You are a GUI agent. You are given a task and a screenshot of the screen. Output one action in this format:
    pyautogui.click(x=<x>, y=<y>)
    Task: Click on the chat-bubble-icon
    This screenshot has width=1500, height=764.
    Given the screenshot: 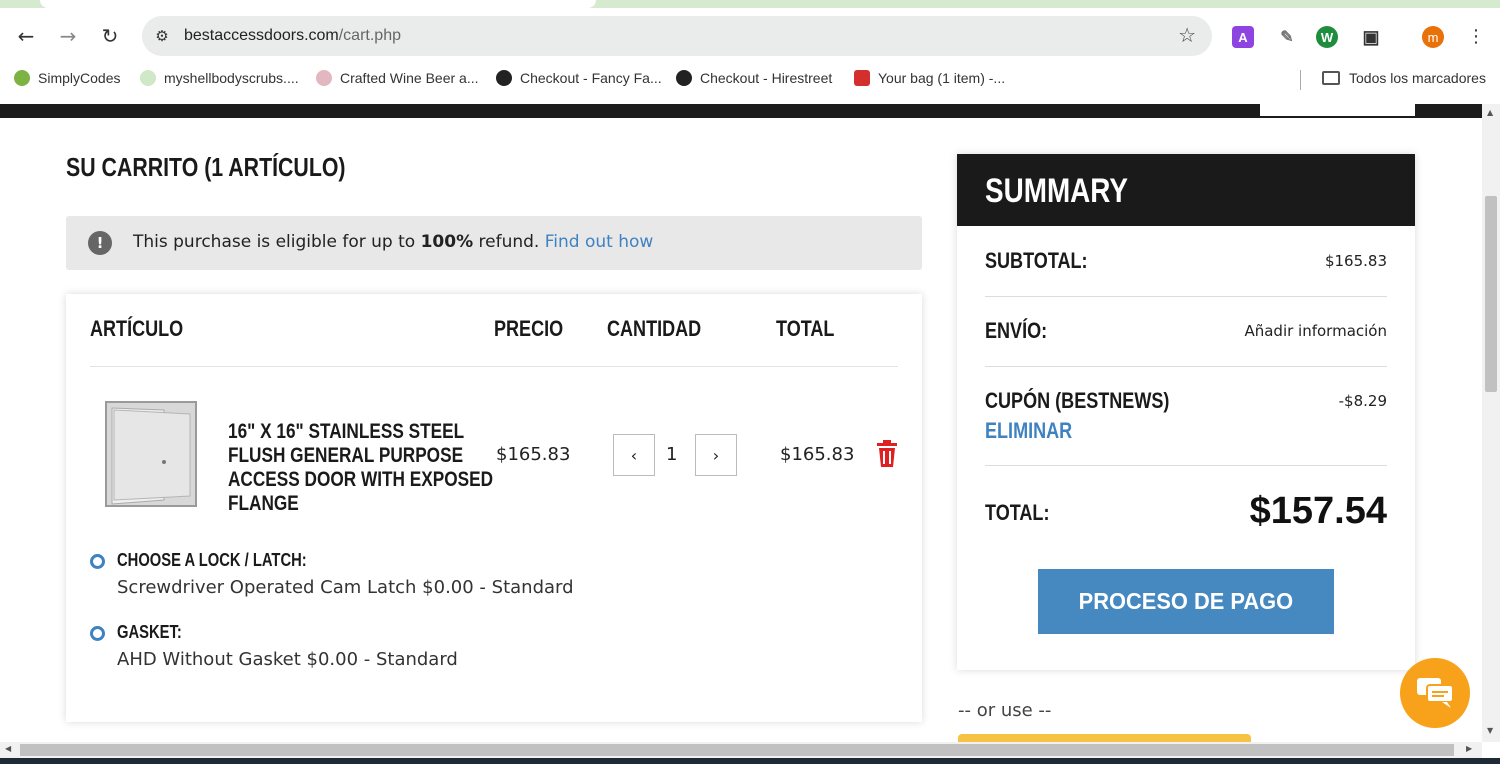 What is the action you would take?
    pyautogui.click(x=1435, y=693)
    